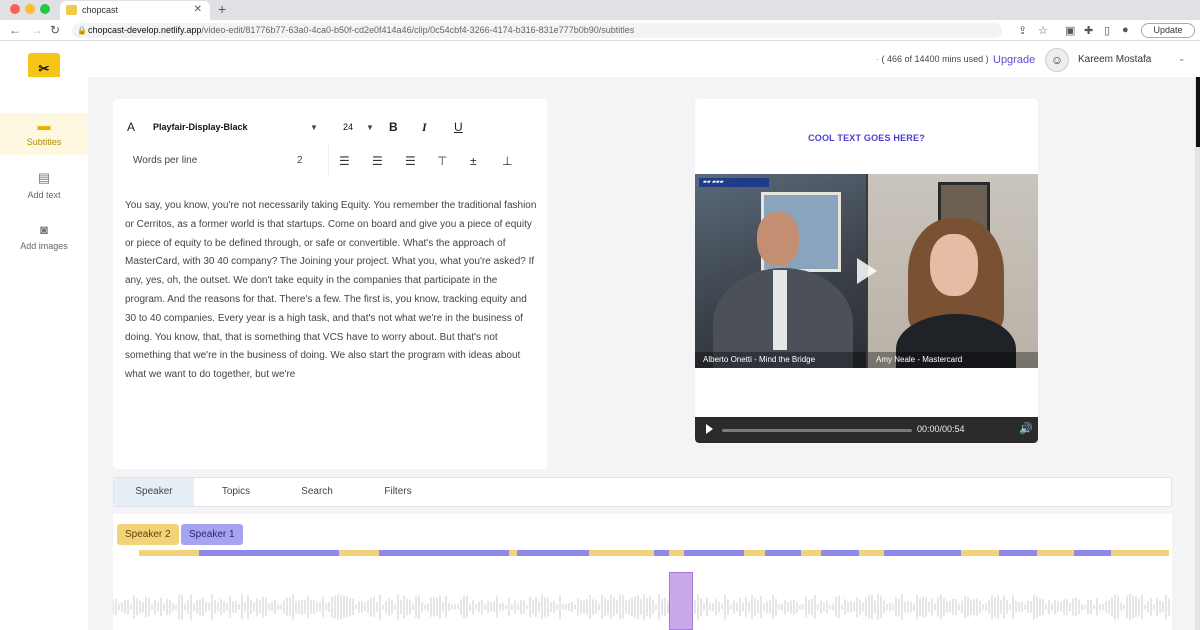 The image size is (1200, 630). I want to click on play-overlay-icon, so click(867, 271).